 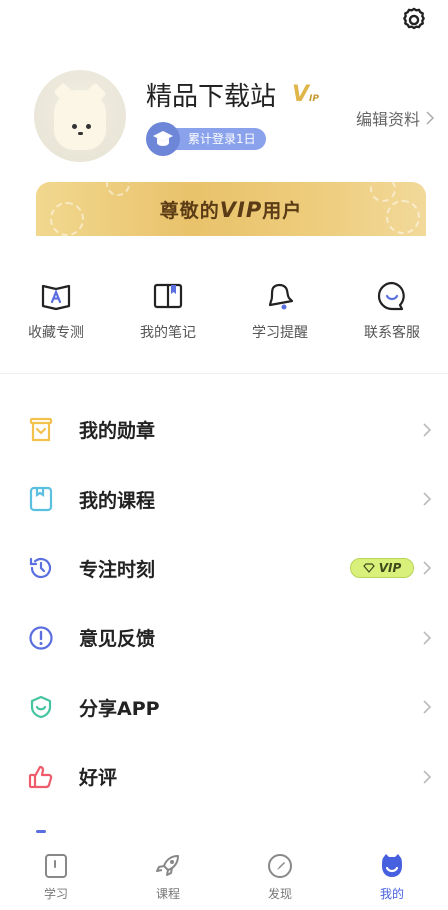 I want to click on menu-item-feedback: 意见反馈, so click(x=224, y=637).